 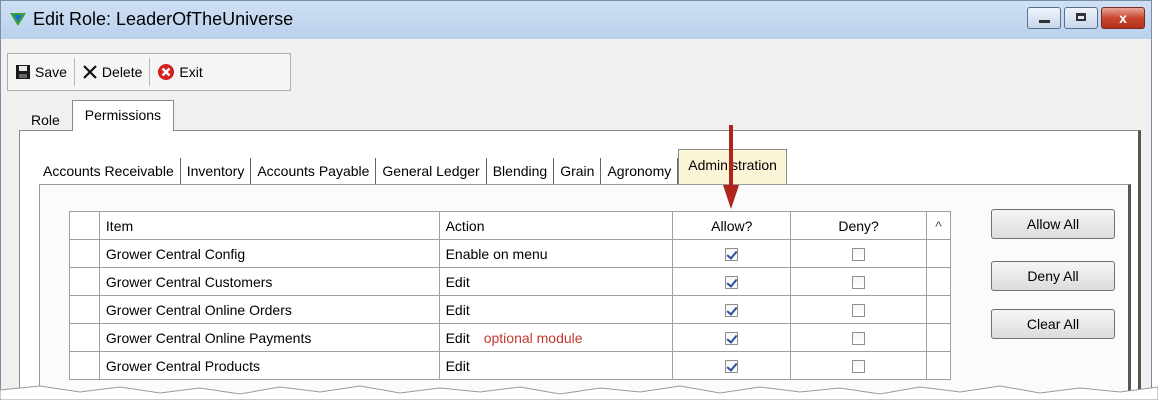 I want to click on floppy-disk-icon, so click(x=23, y=72).